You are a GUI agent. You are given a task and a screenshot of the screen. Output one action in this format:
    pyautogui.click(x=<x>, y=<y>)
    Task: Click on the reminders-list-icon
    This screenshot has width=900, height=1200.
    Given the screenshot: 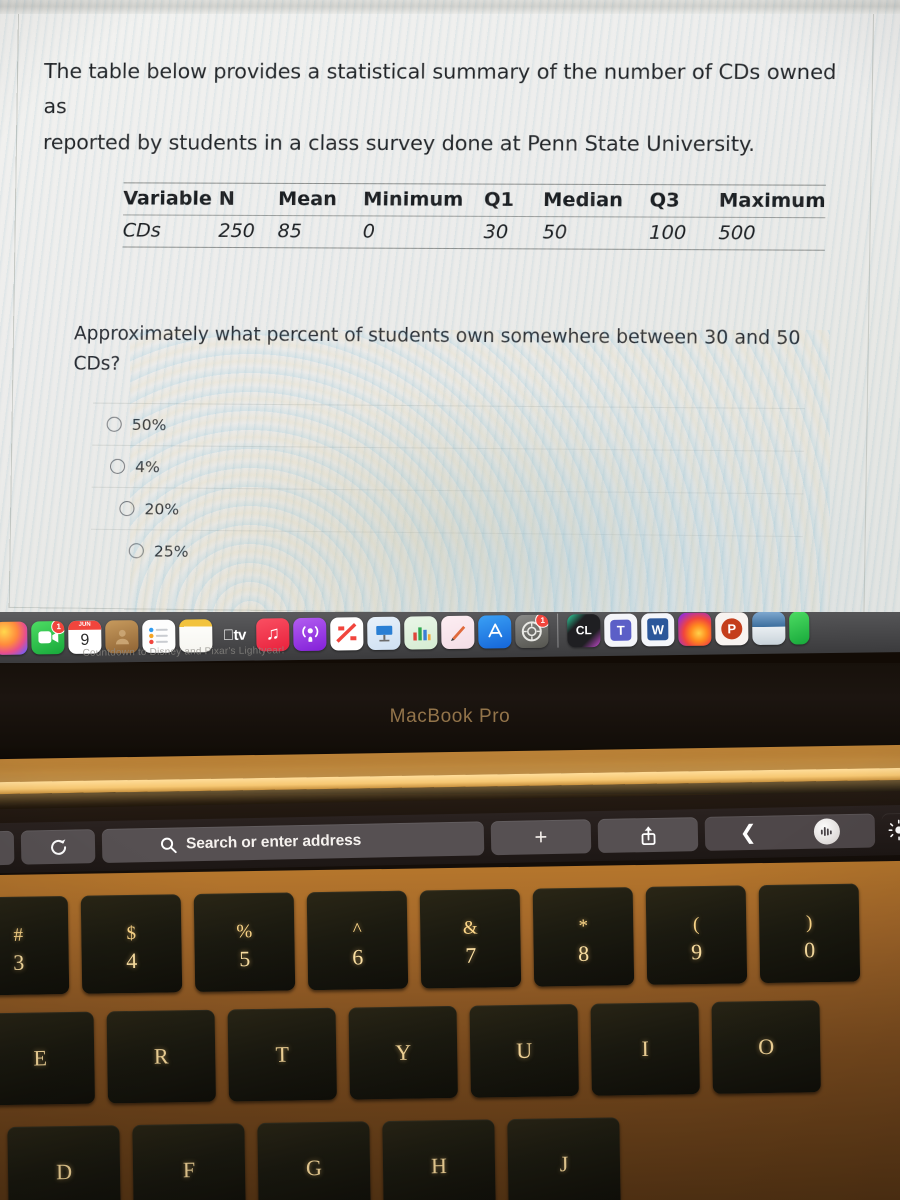 What is the action you would take?
    pyautogui.click(x=158, y=636)
    